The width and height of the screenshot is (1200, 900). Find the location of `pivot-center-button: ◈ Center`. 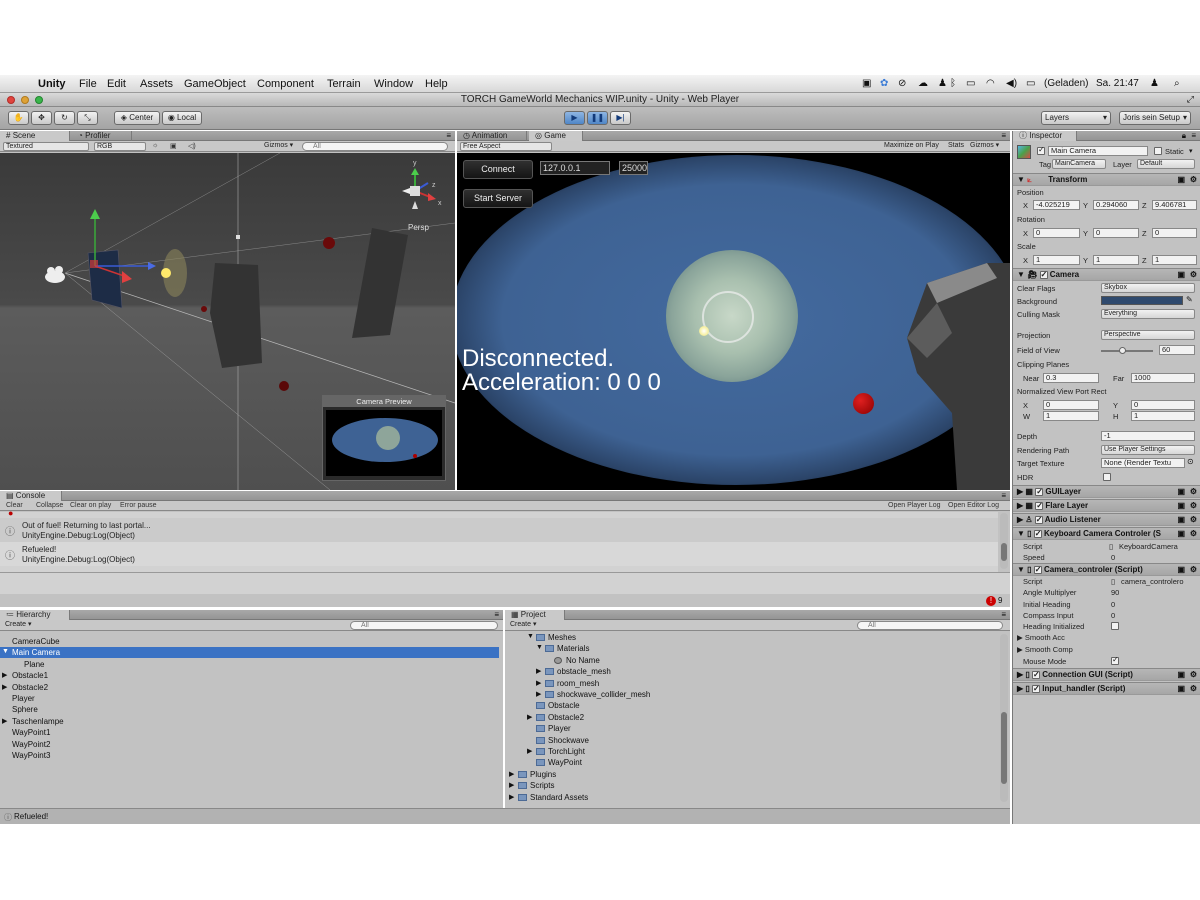

pivot-center-button: ◈ Center is located at coordinates (137, 118).